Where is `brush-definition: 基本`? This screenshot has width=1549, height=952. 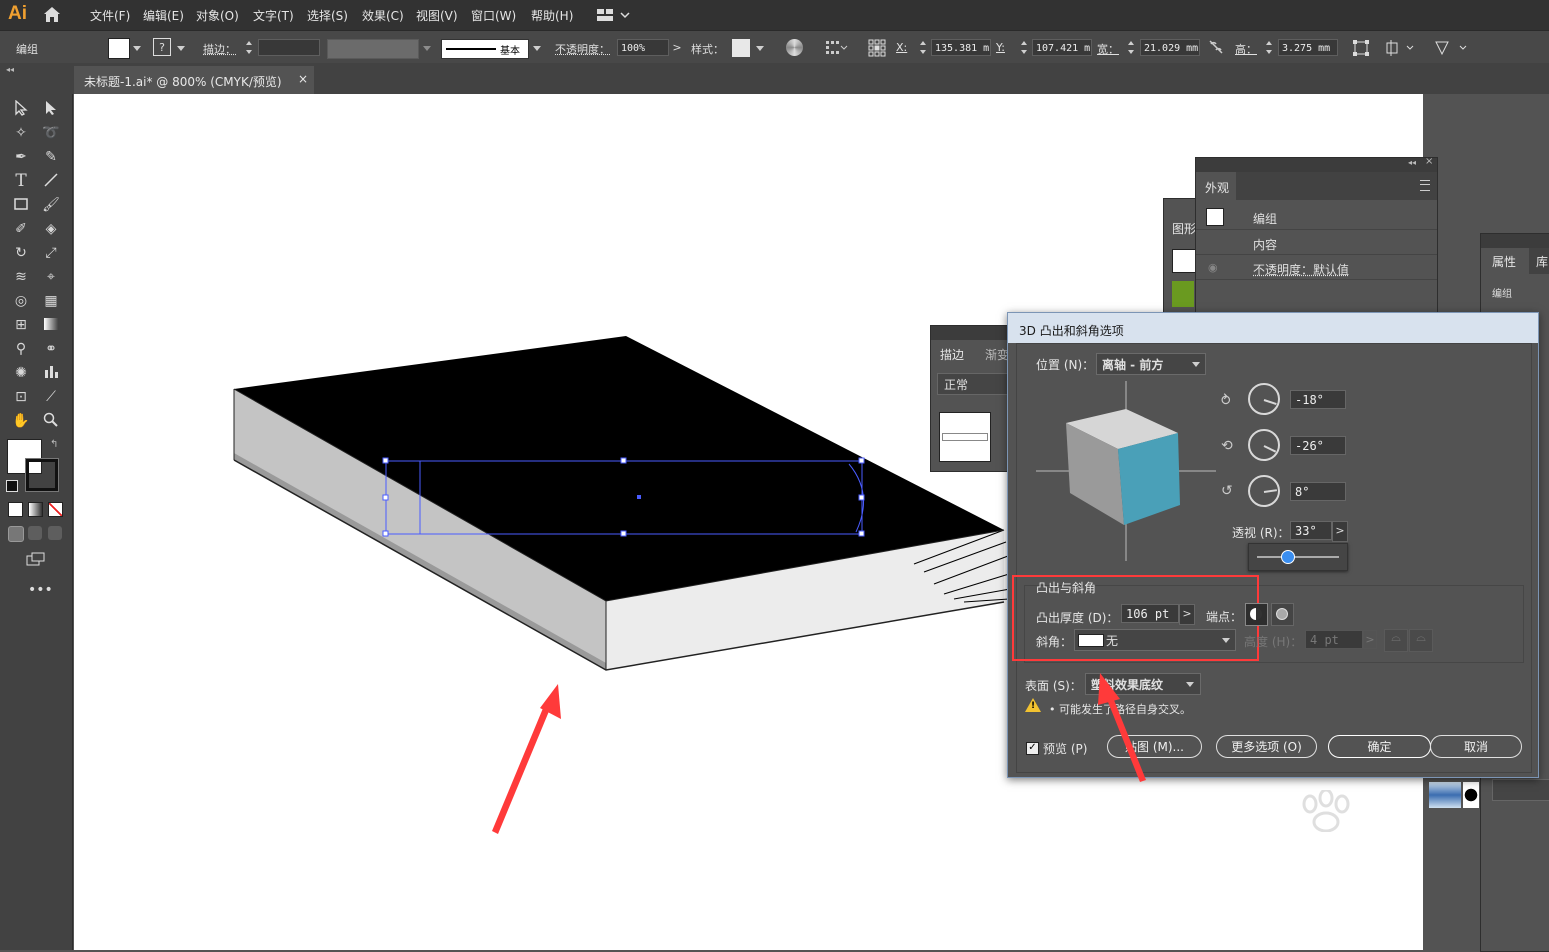
brush-definition: 基本 is located at coordinates (485, 49).